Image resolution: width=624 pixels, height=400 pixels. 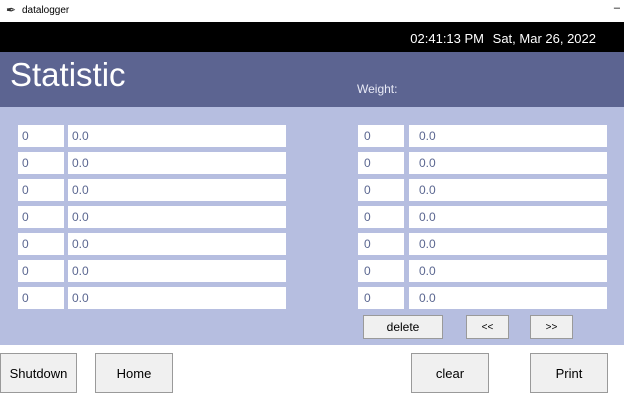 I want to click on window-title: datalogger, so click(x=46, y=10).